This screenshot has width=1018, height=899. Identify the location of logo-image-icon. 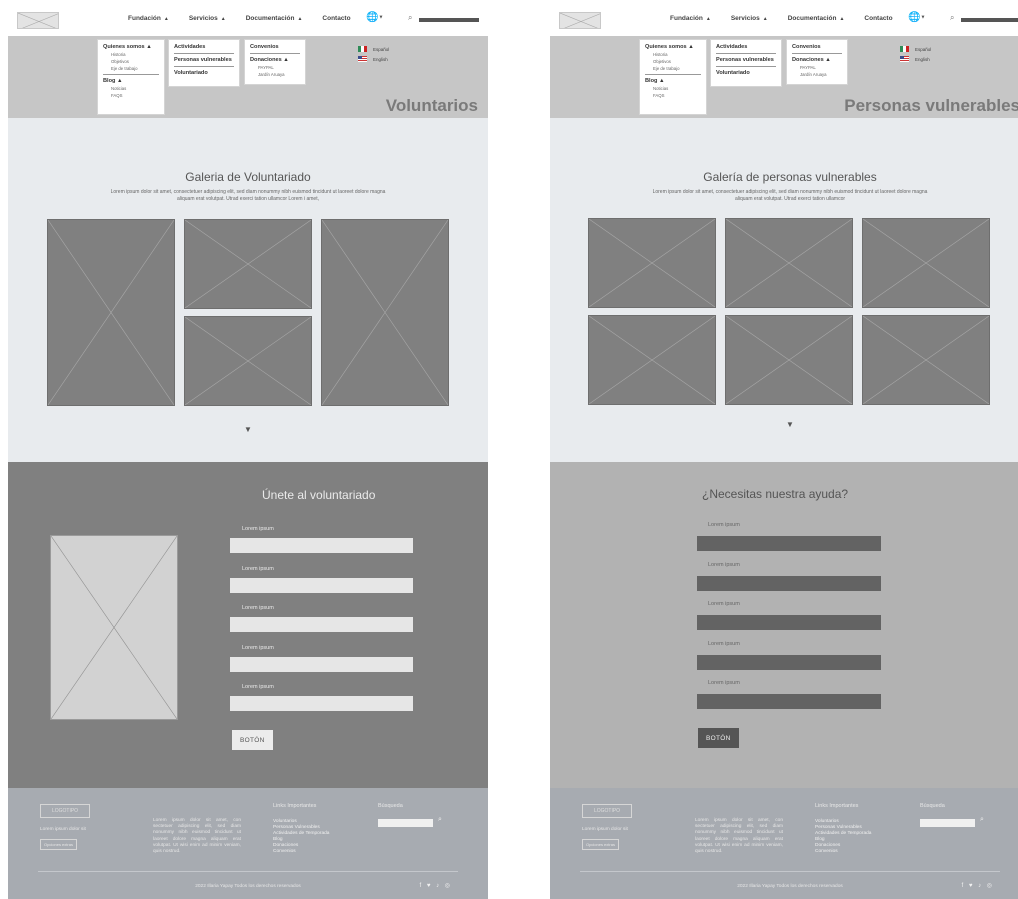
(38, 20).